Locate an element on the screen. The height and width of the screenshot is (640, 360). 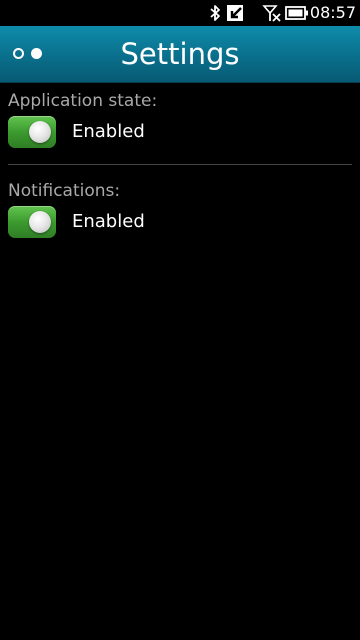
status-clock: 08:57 is located at coordinates (332, 12).